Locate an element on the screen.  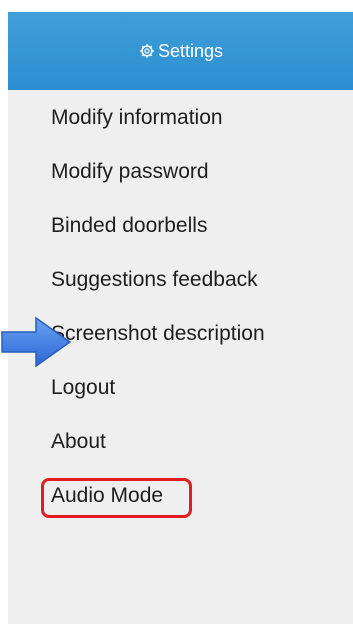
menu-item-suggestions-feedback: Suggestions feedback is located at coordinates (180, 279).